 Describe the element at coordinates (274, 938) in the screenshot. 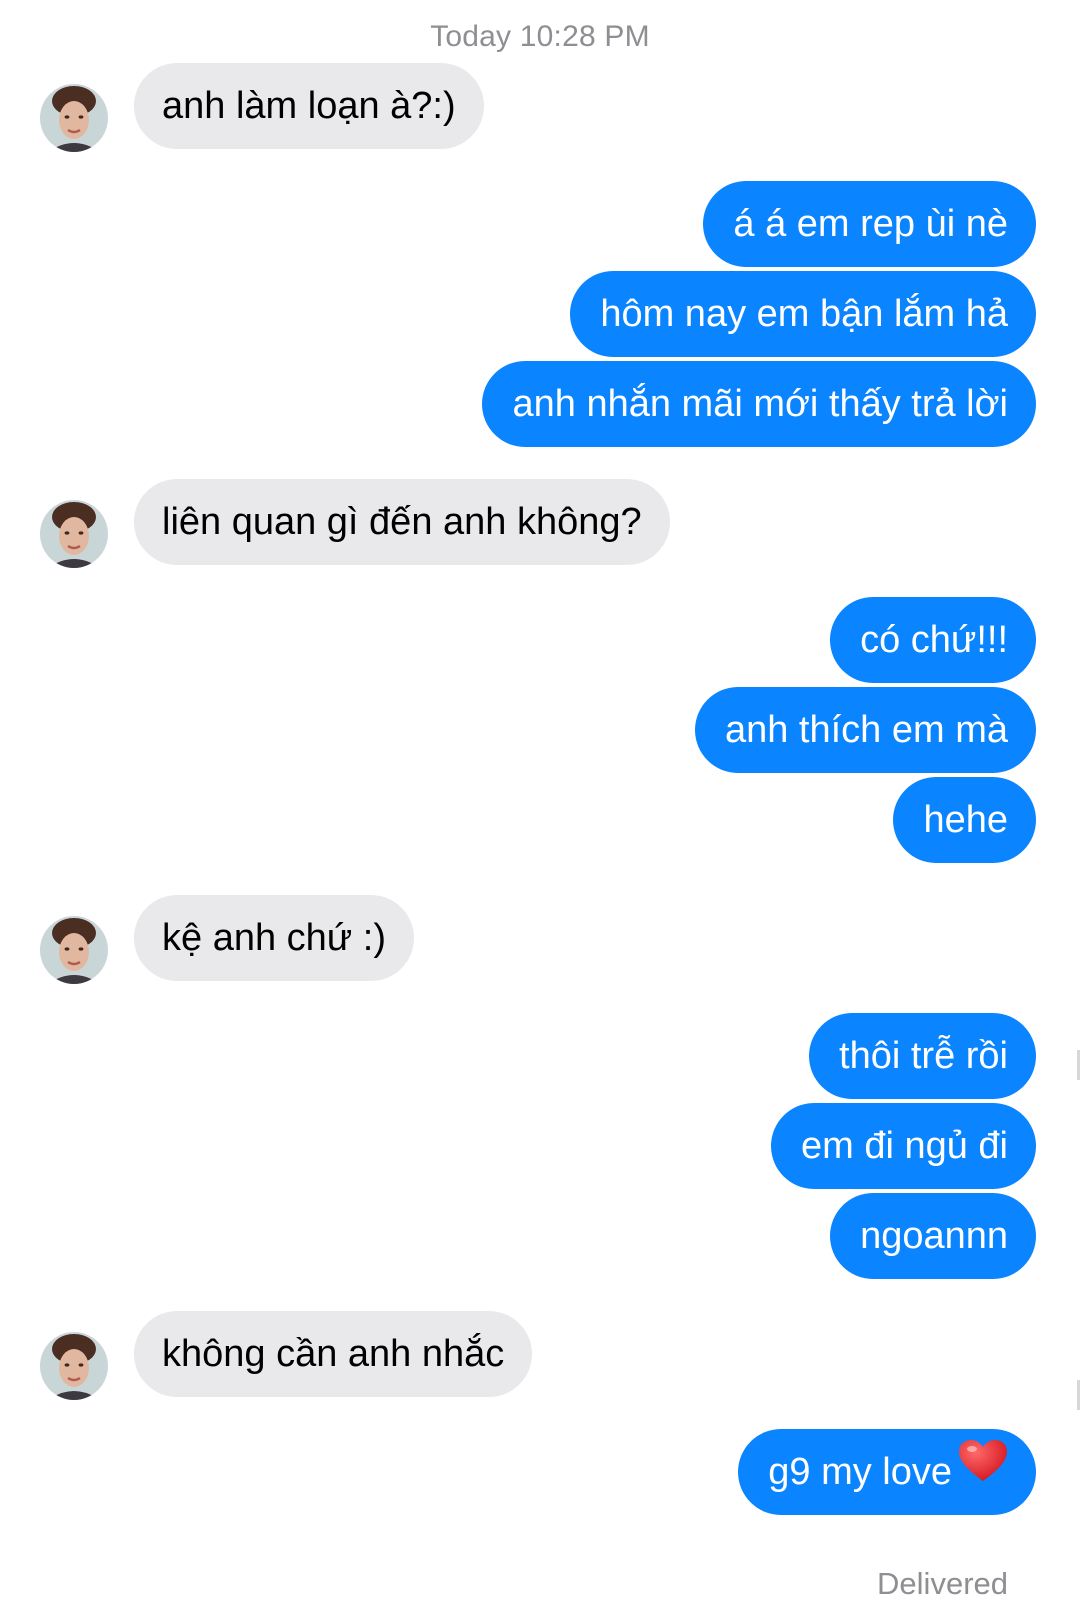

I see `message-bubble-incoming: kệ anh chứ :)` at that location.